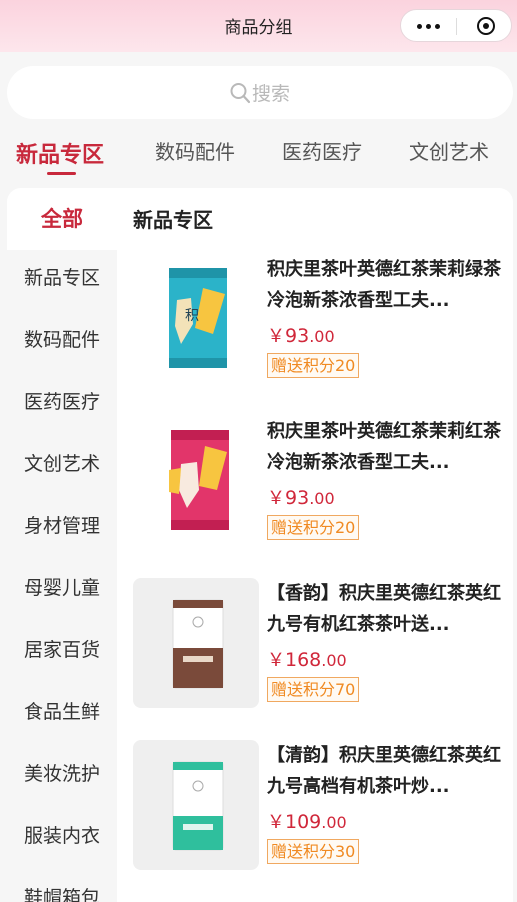  I want to click on search-input: 搜索, so click(271, 92).